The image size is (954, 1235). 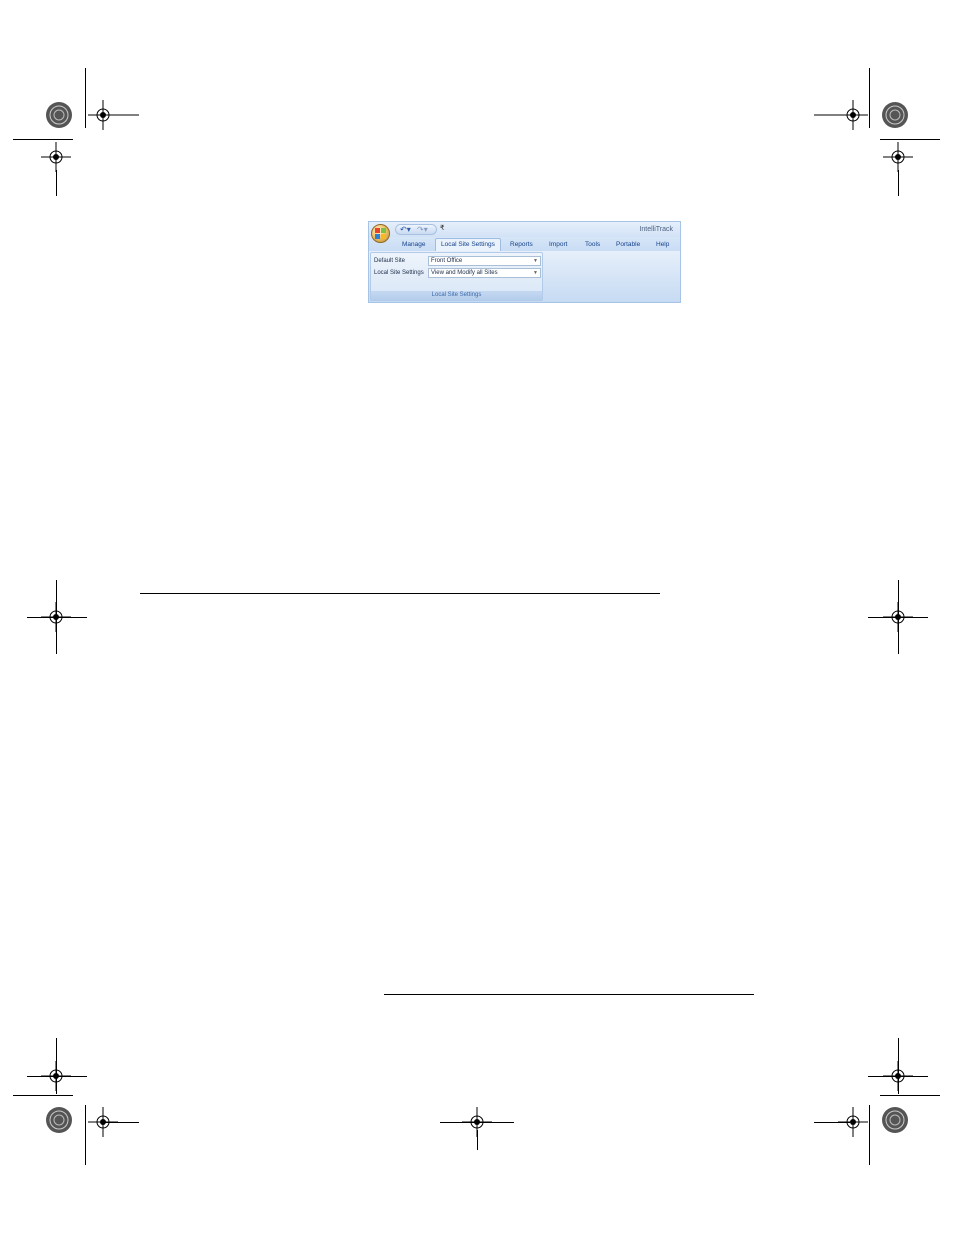 What do you see at coordinates (628, 245) in the screenshot?
I see `tab-portable: Portable` at bounding box center [628, 245].